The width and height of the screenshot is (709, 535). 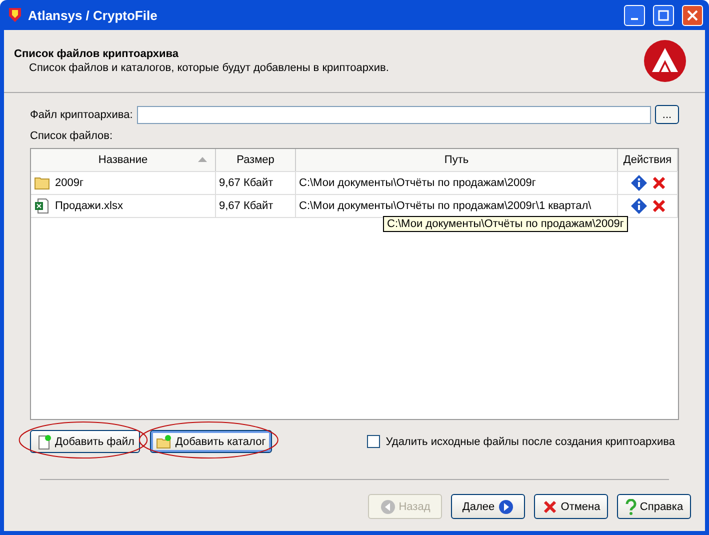 I want to click on logo-icon, so click(x=665, y=61).